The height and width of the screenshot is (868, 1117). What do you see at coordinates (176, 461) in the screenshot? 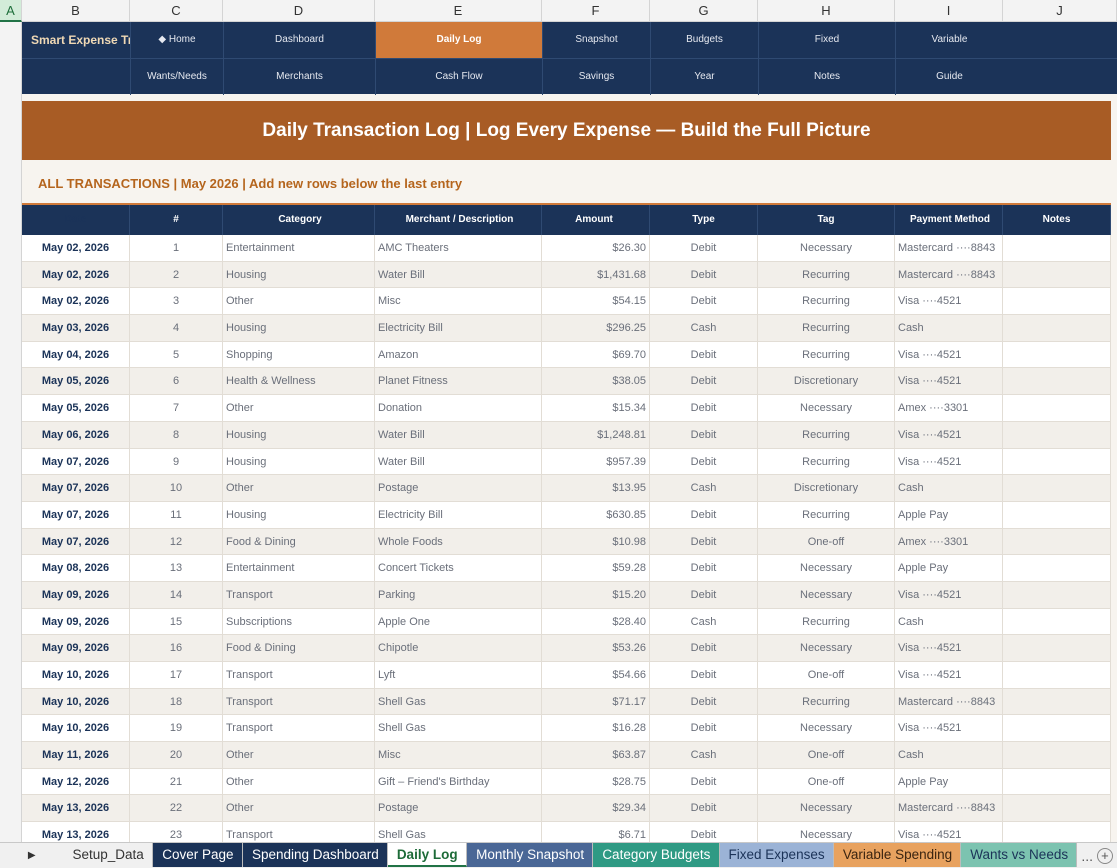
I see `table-cell: 9` at bounding box center [176, 461].